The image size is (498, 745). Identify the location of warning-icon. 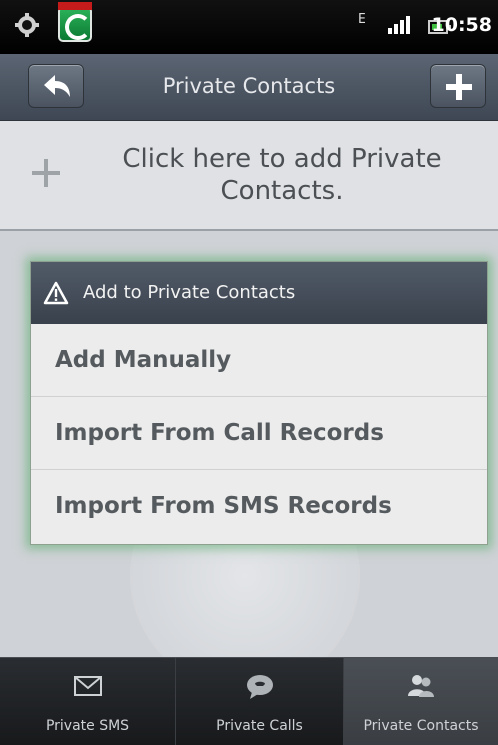
(56, 293).